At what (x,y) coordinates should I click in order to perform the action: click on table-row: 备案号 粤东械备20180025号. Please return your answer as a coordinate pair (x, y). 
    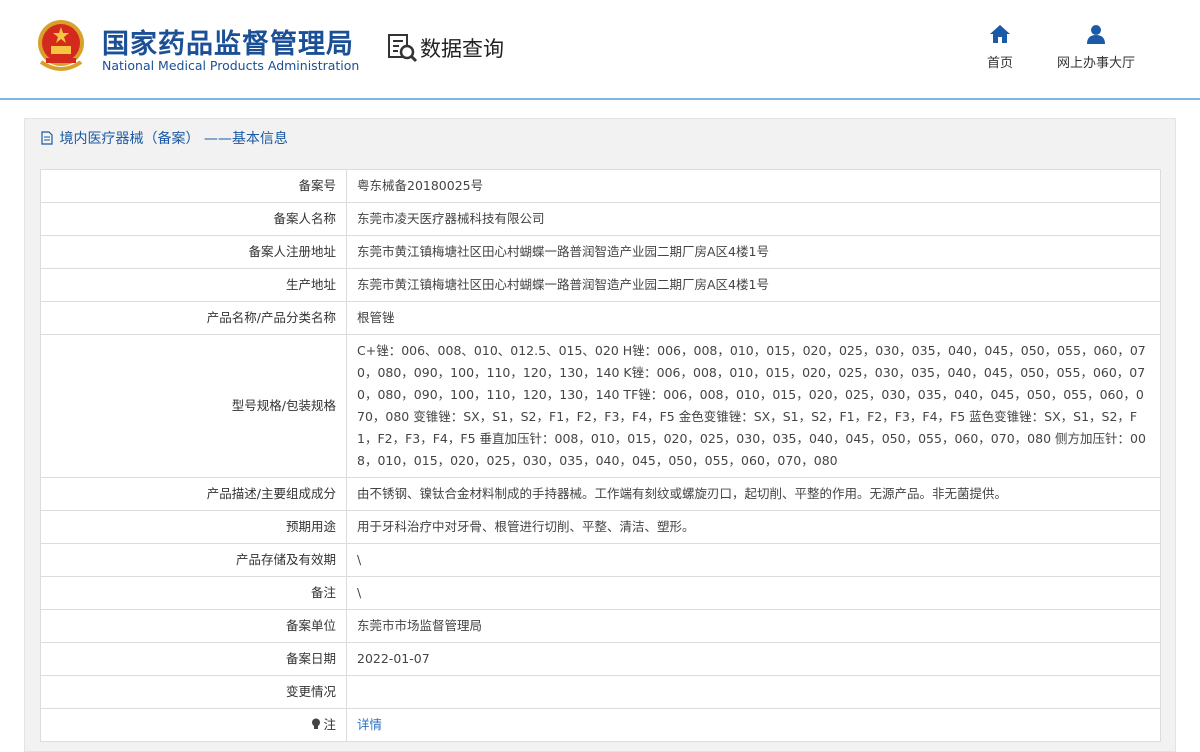
    Looking at the image, I should click on (600, 186).